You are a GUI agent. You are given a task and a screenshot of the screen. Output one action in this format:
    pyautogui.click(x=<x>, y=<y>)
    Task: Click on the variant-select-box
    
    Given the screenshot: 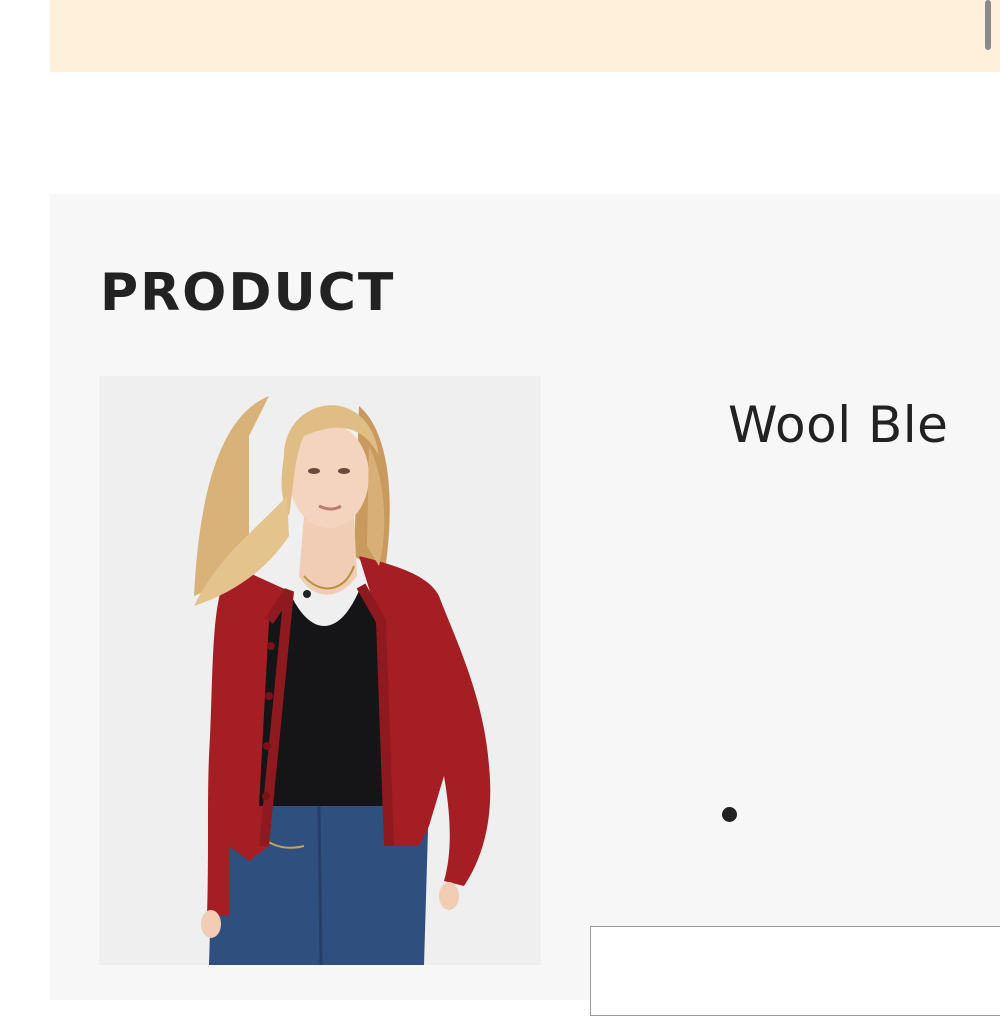 What is the action you would take?
    pyautogui.click(x=795, y=971)
    